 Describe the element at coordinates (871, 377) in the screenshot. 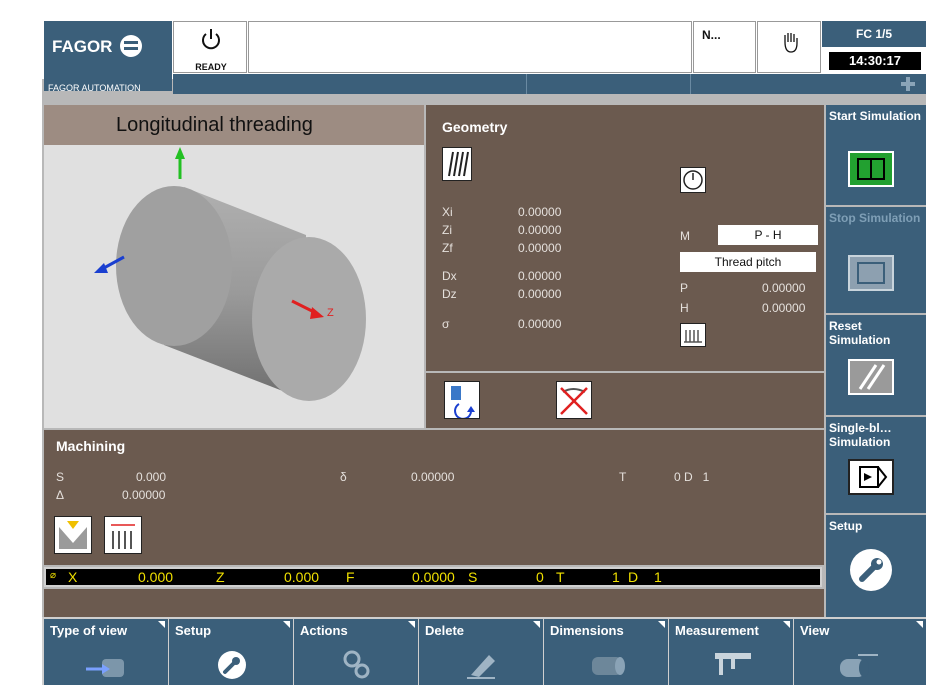

I see `reset-icon` at that location.